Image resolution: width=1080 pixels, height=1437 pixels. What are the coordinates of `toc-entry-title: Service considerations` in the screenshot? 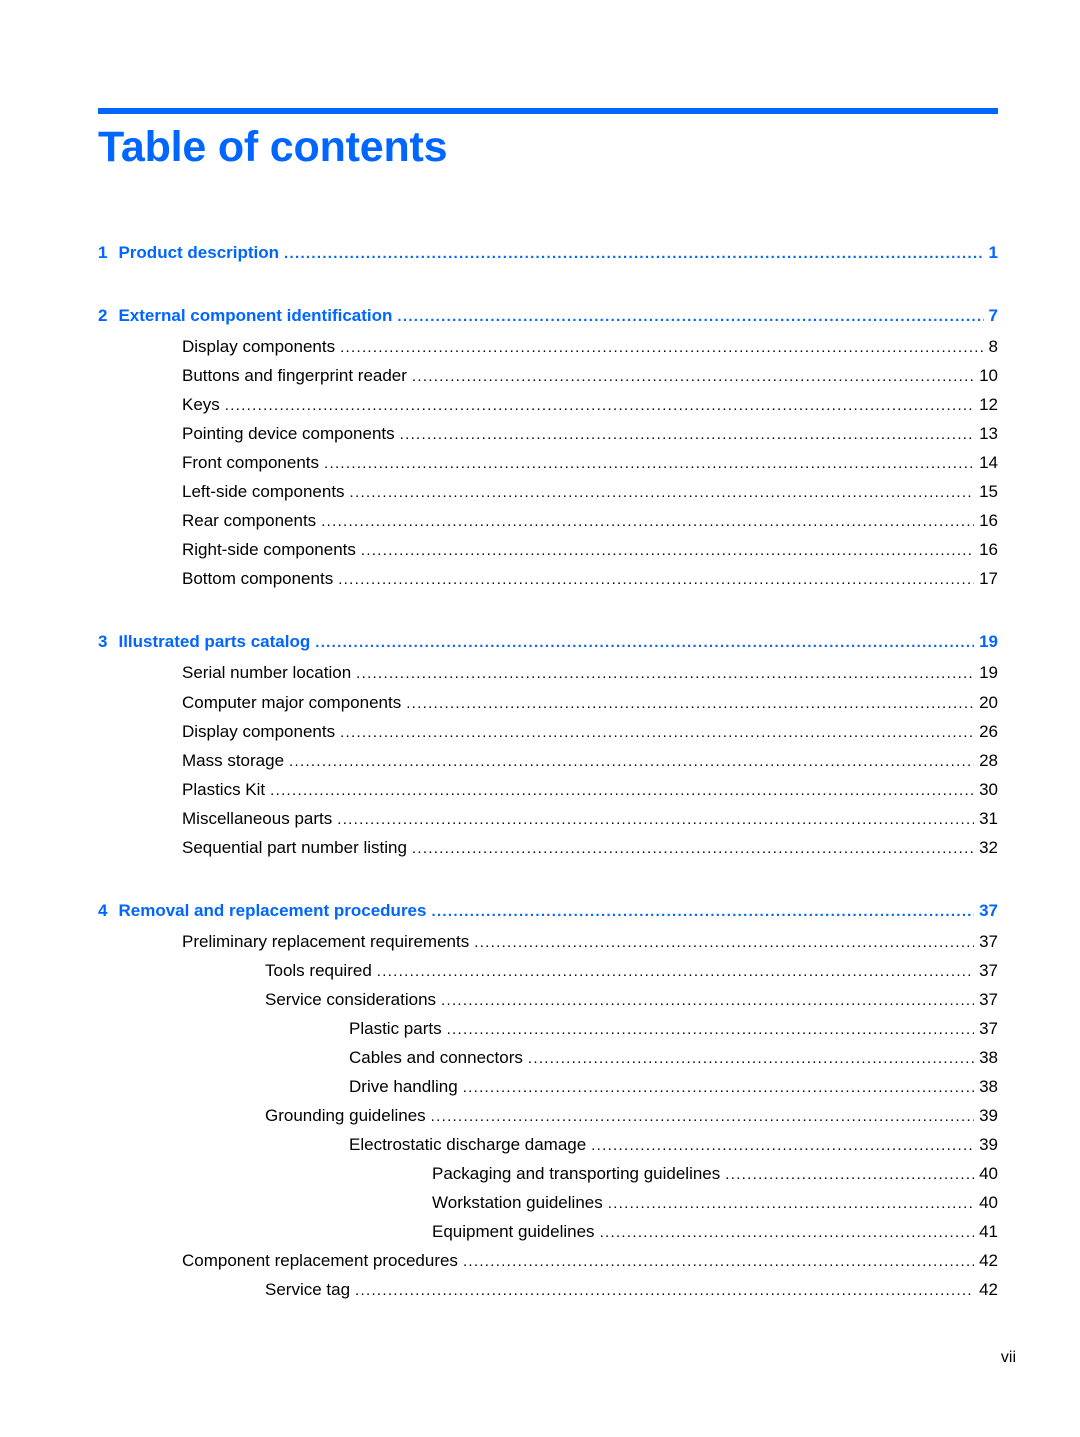 It's located at (353, 999).